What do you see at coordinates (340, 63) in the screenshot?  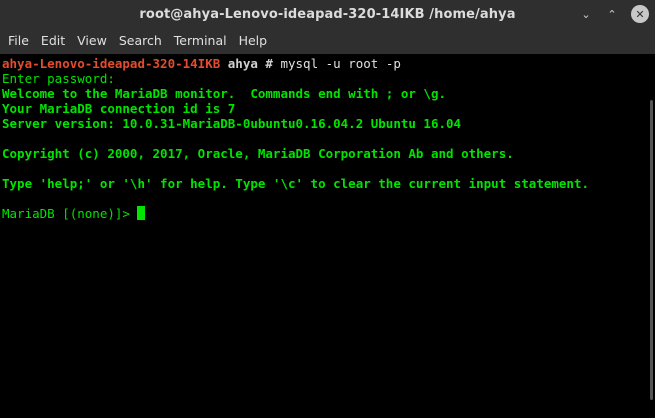 I see `shell-command: mysql -u root -p` at bounding box center [340, 63].